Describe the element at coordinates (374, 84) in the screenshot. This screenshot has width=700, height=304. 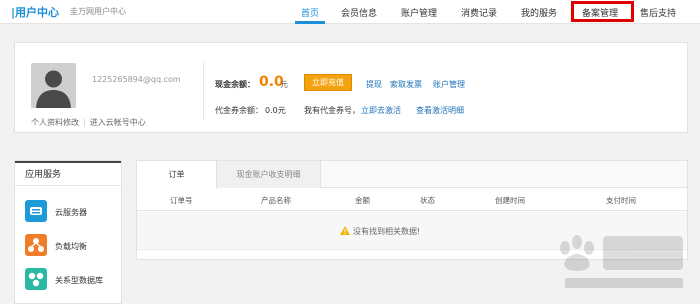
I see `withdraw-link: 提现` at that location.